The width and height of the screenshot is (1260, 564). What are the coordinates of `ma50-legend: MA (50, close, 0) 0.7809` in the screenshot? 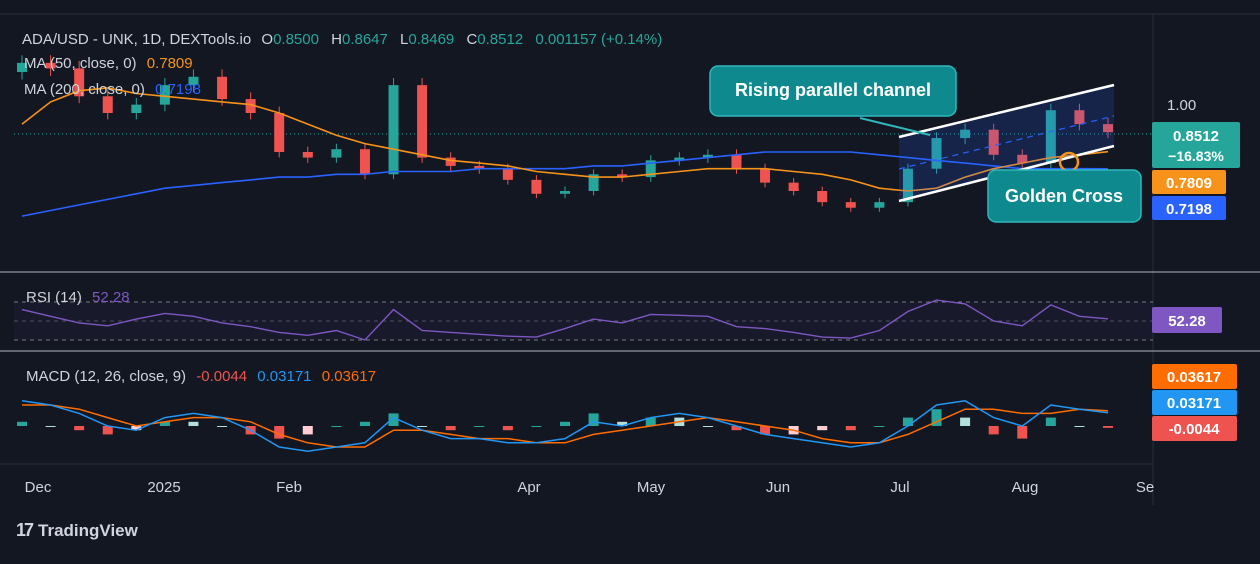 It's located at (108, 63).